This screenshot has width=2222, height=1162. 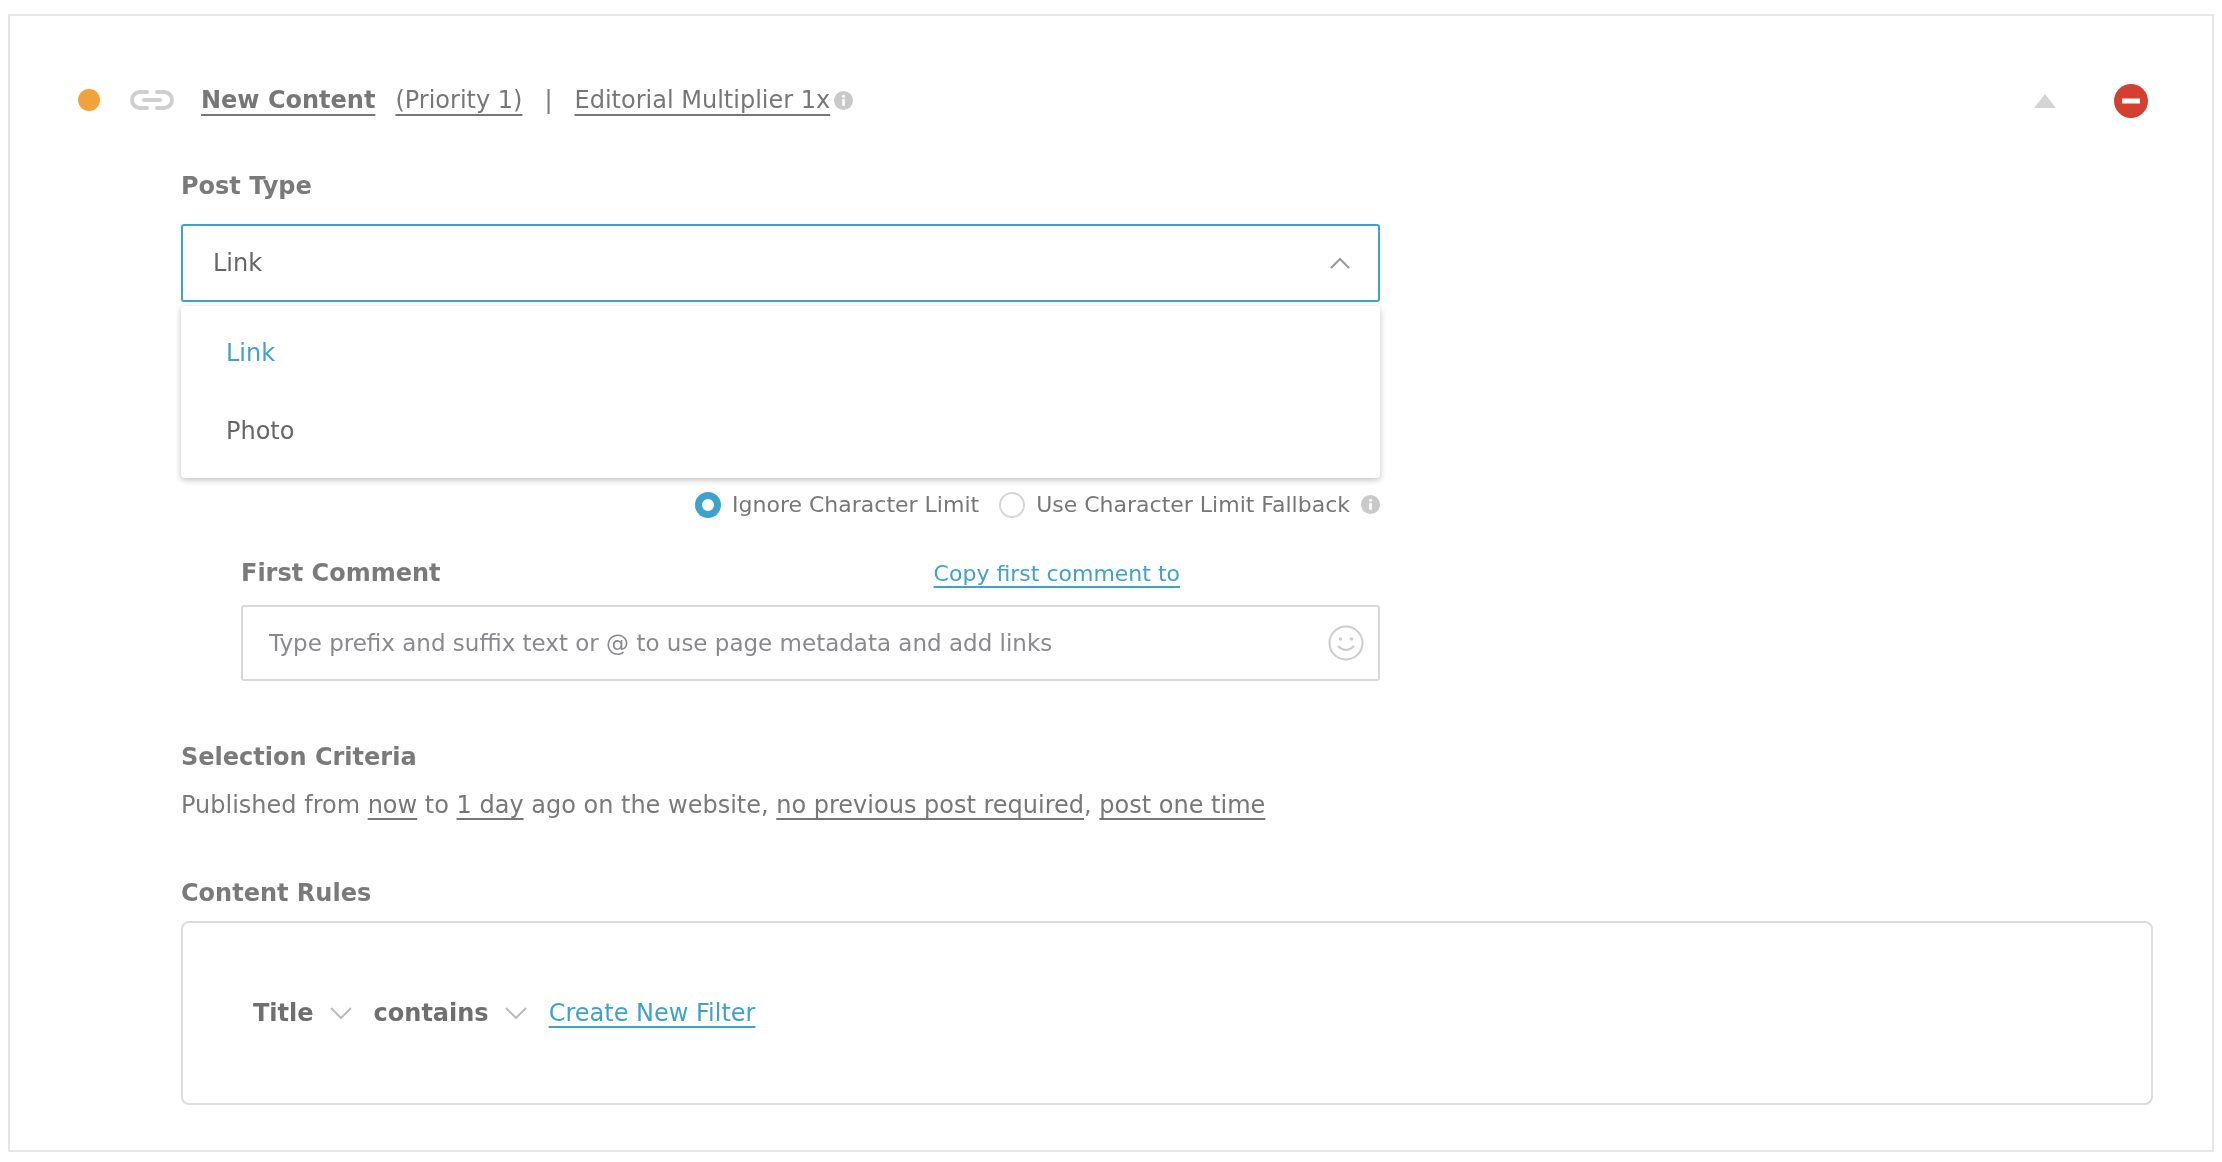 I want to click on dropdown-option: Link, so click(x=780, y=353).